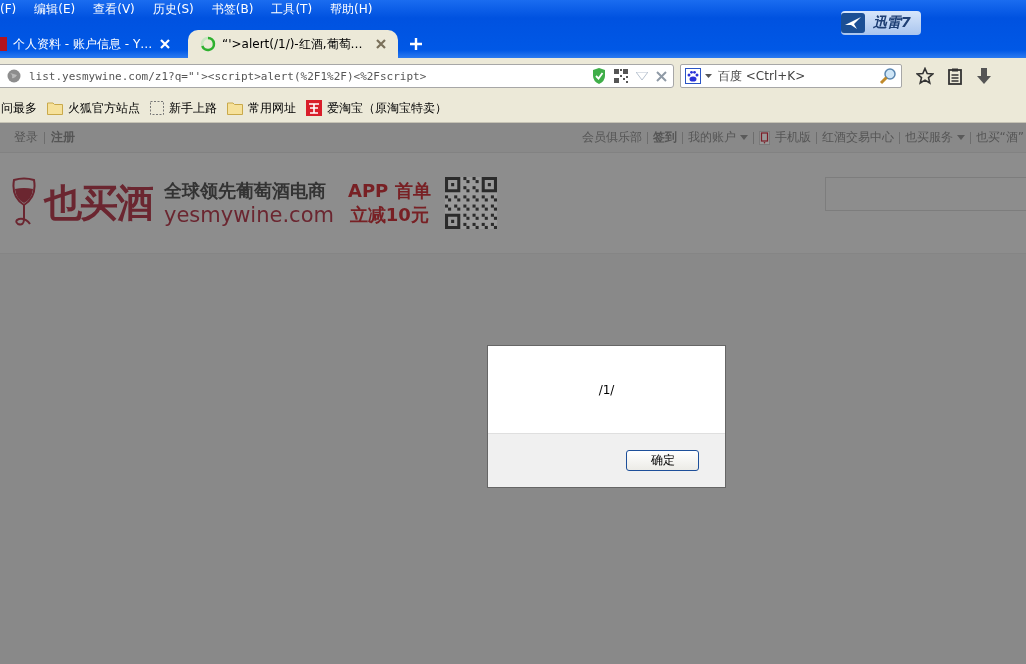  I want to click on loading-spinner-icon, so click(208, 44).